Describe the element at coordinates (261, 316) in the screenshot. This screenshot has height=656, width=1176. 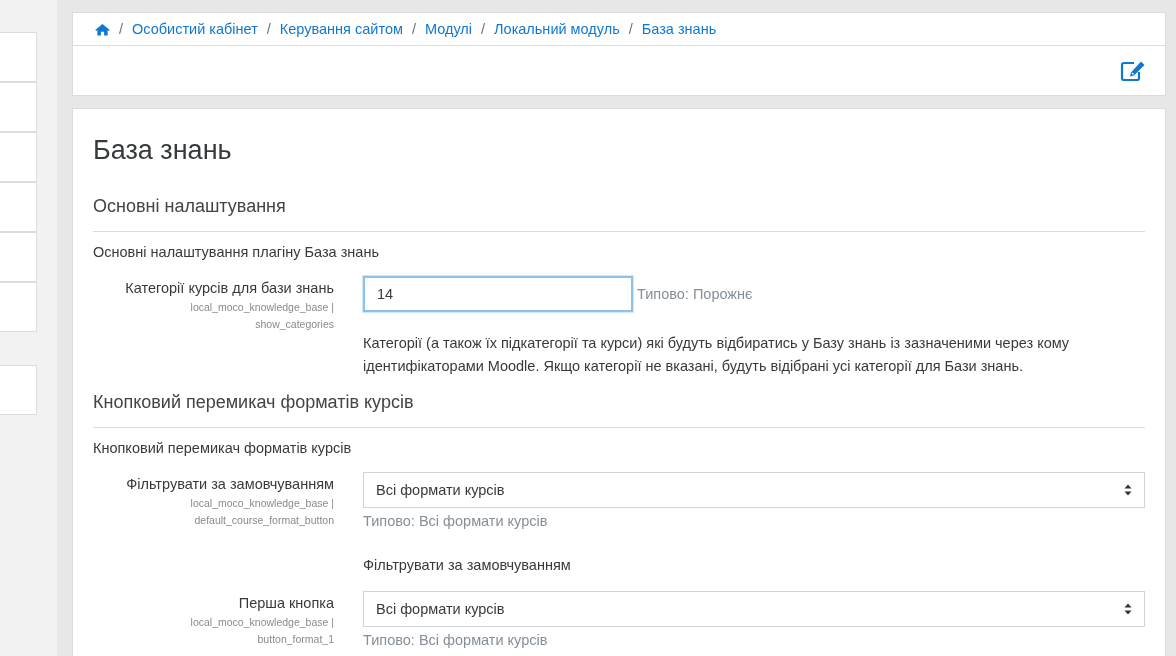
I see `setting-name: local_moco_knowledge_base | show_categories` at that location.